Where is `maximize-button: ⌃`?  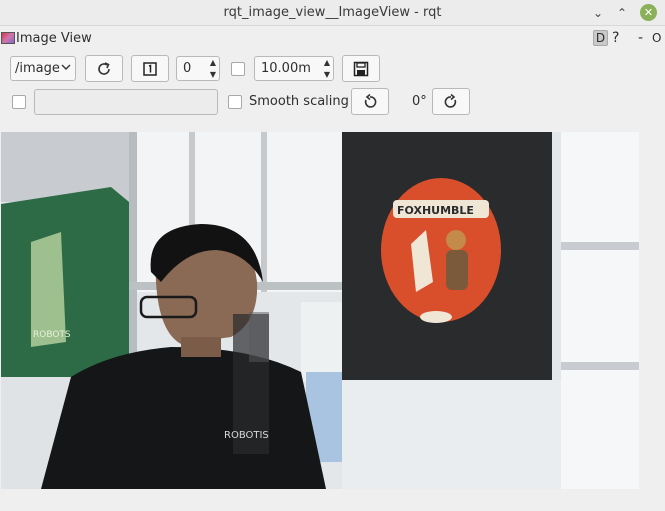 maximize-button: ⌃ is located at coordinates (622, 13).